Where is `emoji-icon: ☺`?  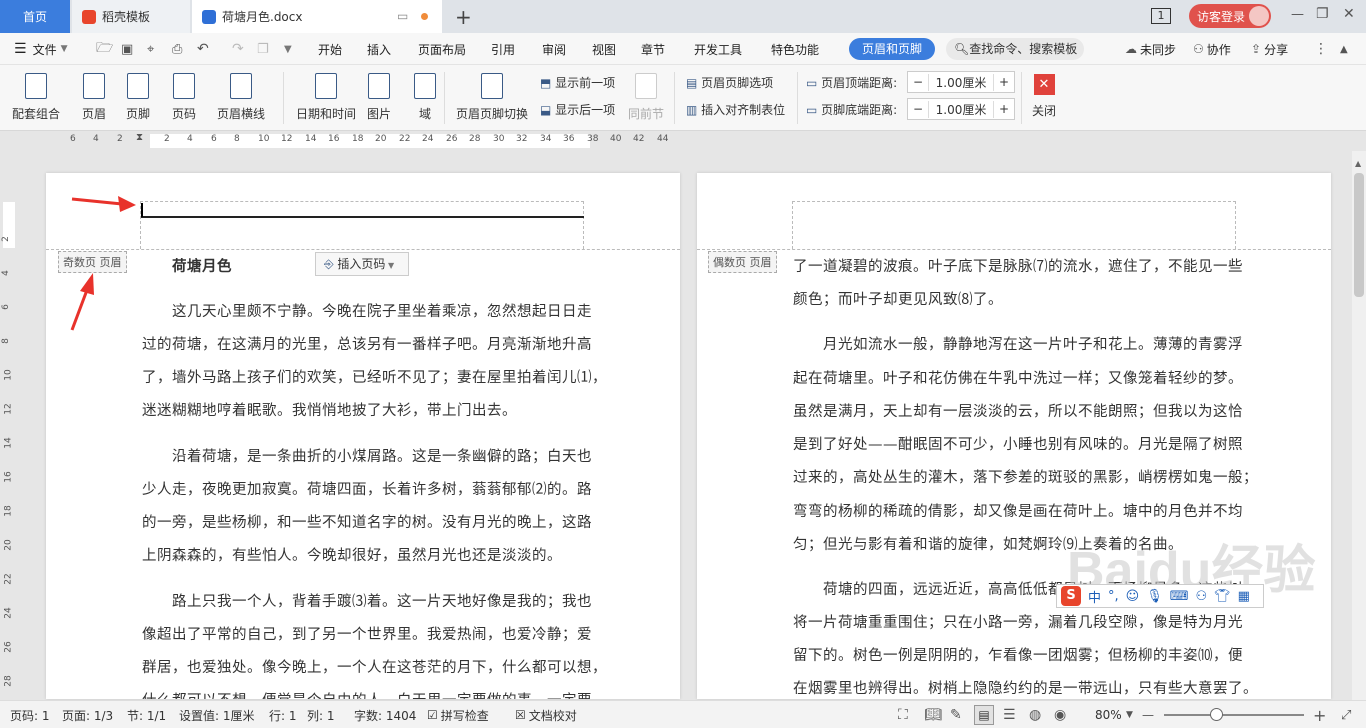
emoji-icon: ☺ is located at coordinates (1133, 596).